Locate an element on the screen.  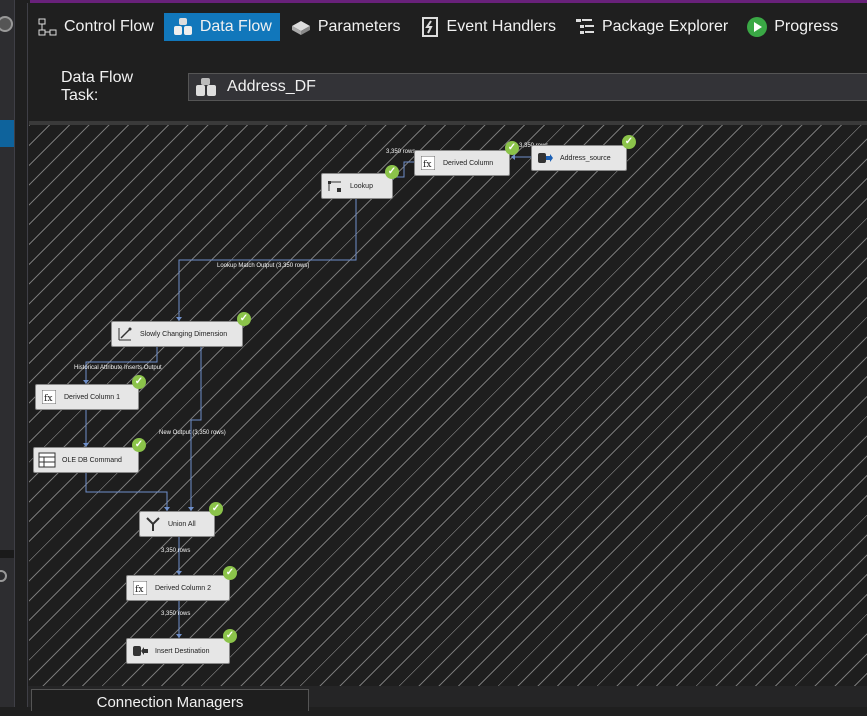
component-lookup: Lookup is located at coordinates (357, 186).